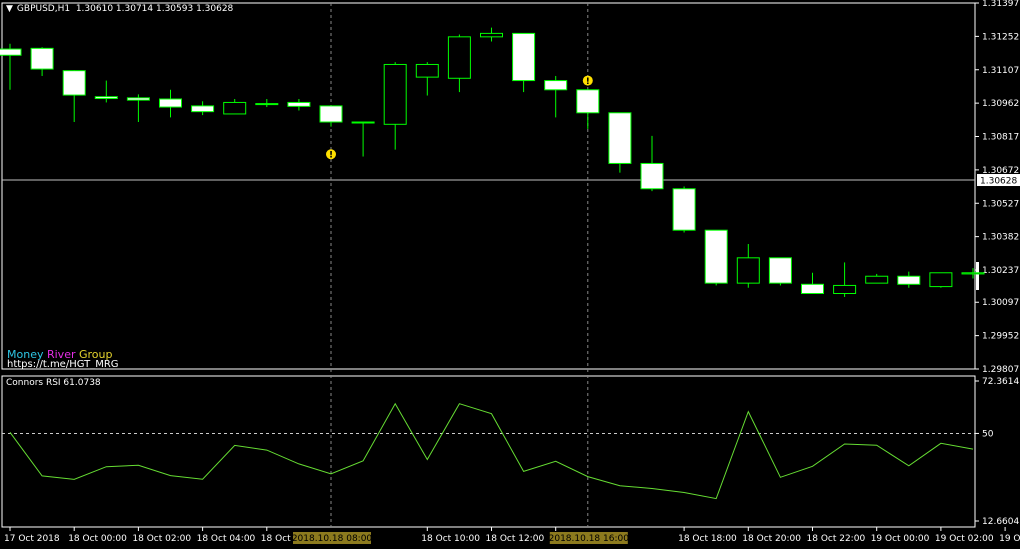 The height and width of the screenshot is (549, 1020). What do you see at coordinates (1000, 337) in the screenshot?
I see `price-tick-label: 1.29952` at bounding box center [1000, 337].